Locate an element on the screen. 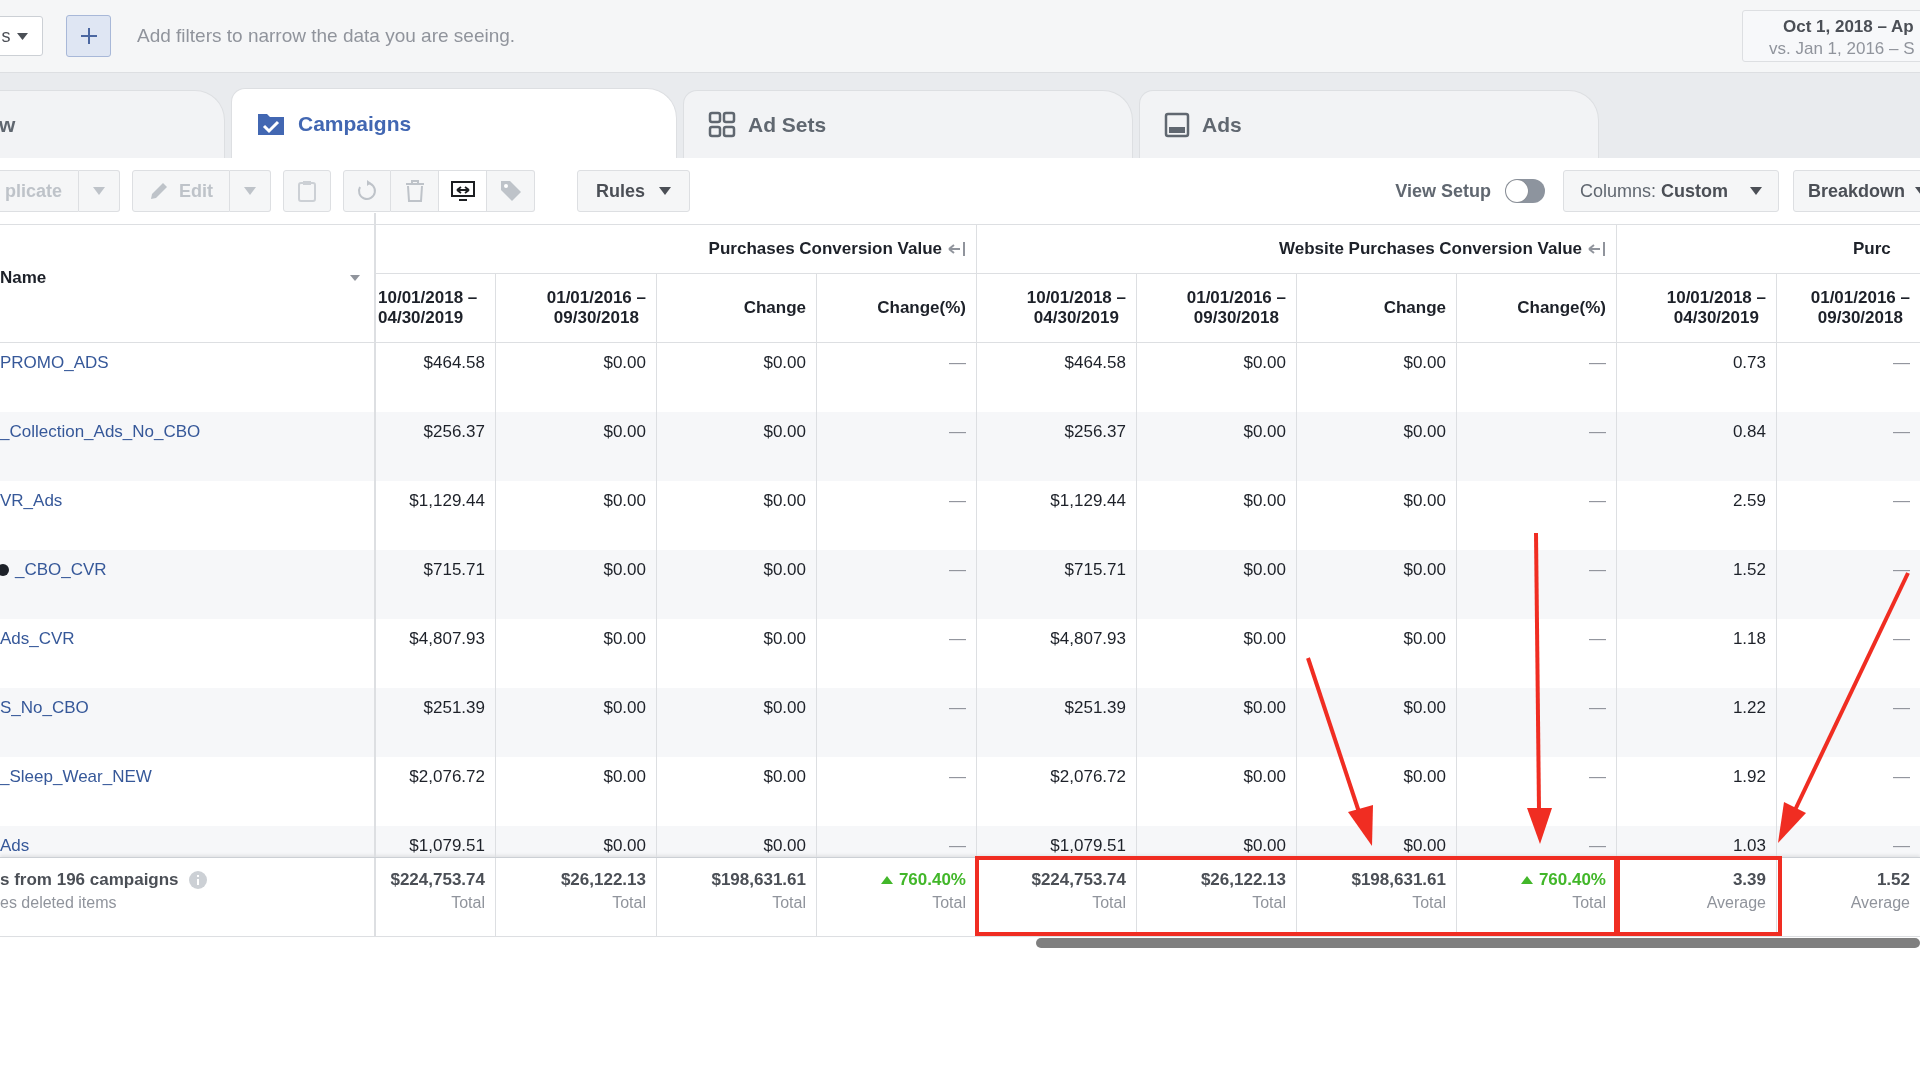 The width and height of the screenshot is (1920, 1080). date-range-picker: Oct 1, 2018 – Ap vs. Jan 1, 2016 – S is located at coordinates (1831, 36).